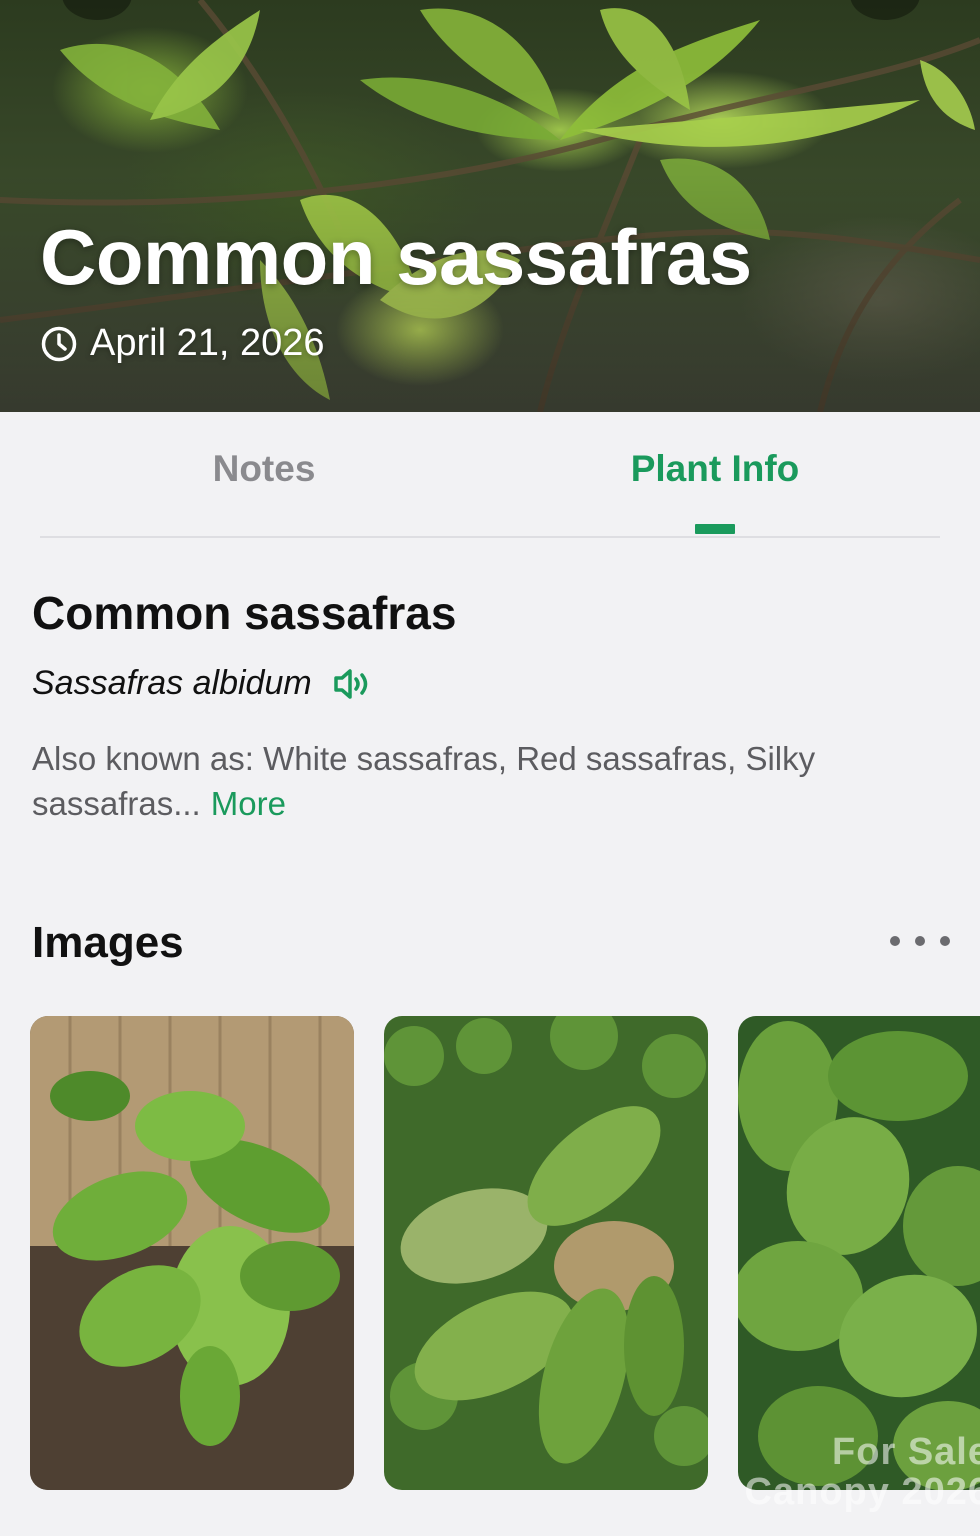 This screenshot has width=980, height=1536. I want to click on clock-icon, so click(59, 343).